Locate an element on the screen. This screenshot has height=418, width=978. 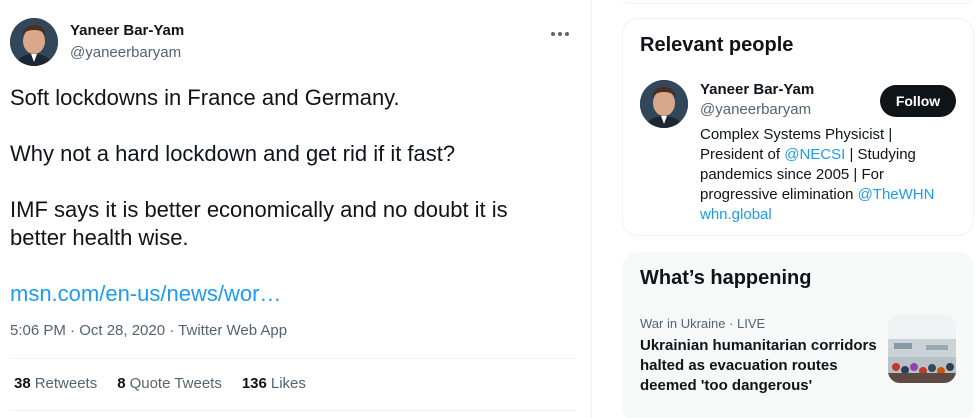
person-name: Yaneer Bar-Yam is located at coordinates (757, 89).